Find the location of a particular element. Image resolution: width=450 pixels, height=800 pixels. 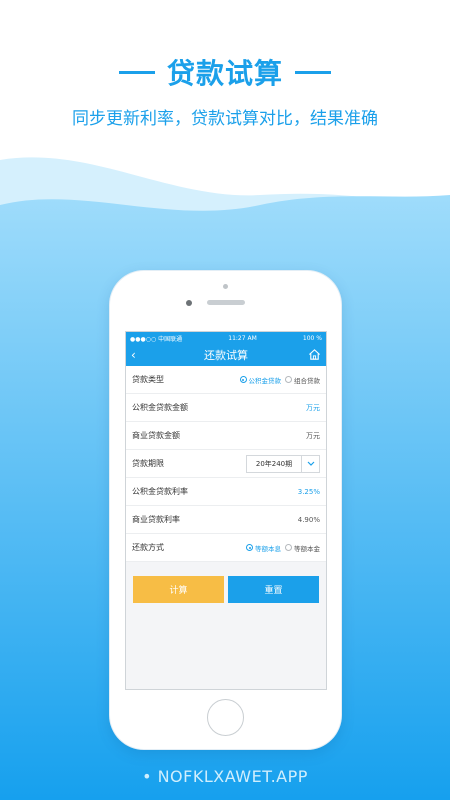

page-title: 还款试算 is located at coordinates (226, 355).